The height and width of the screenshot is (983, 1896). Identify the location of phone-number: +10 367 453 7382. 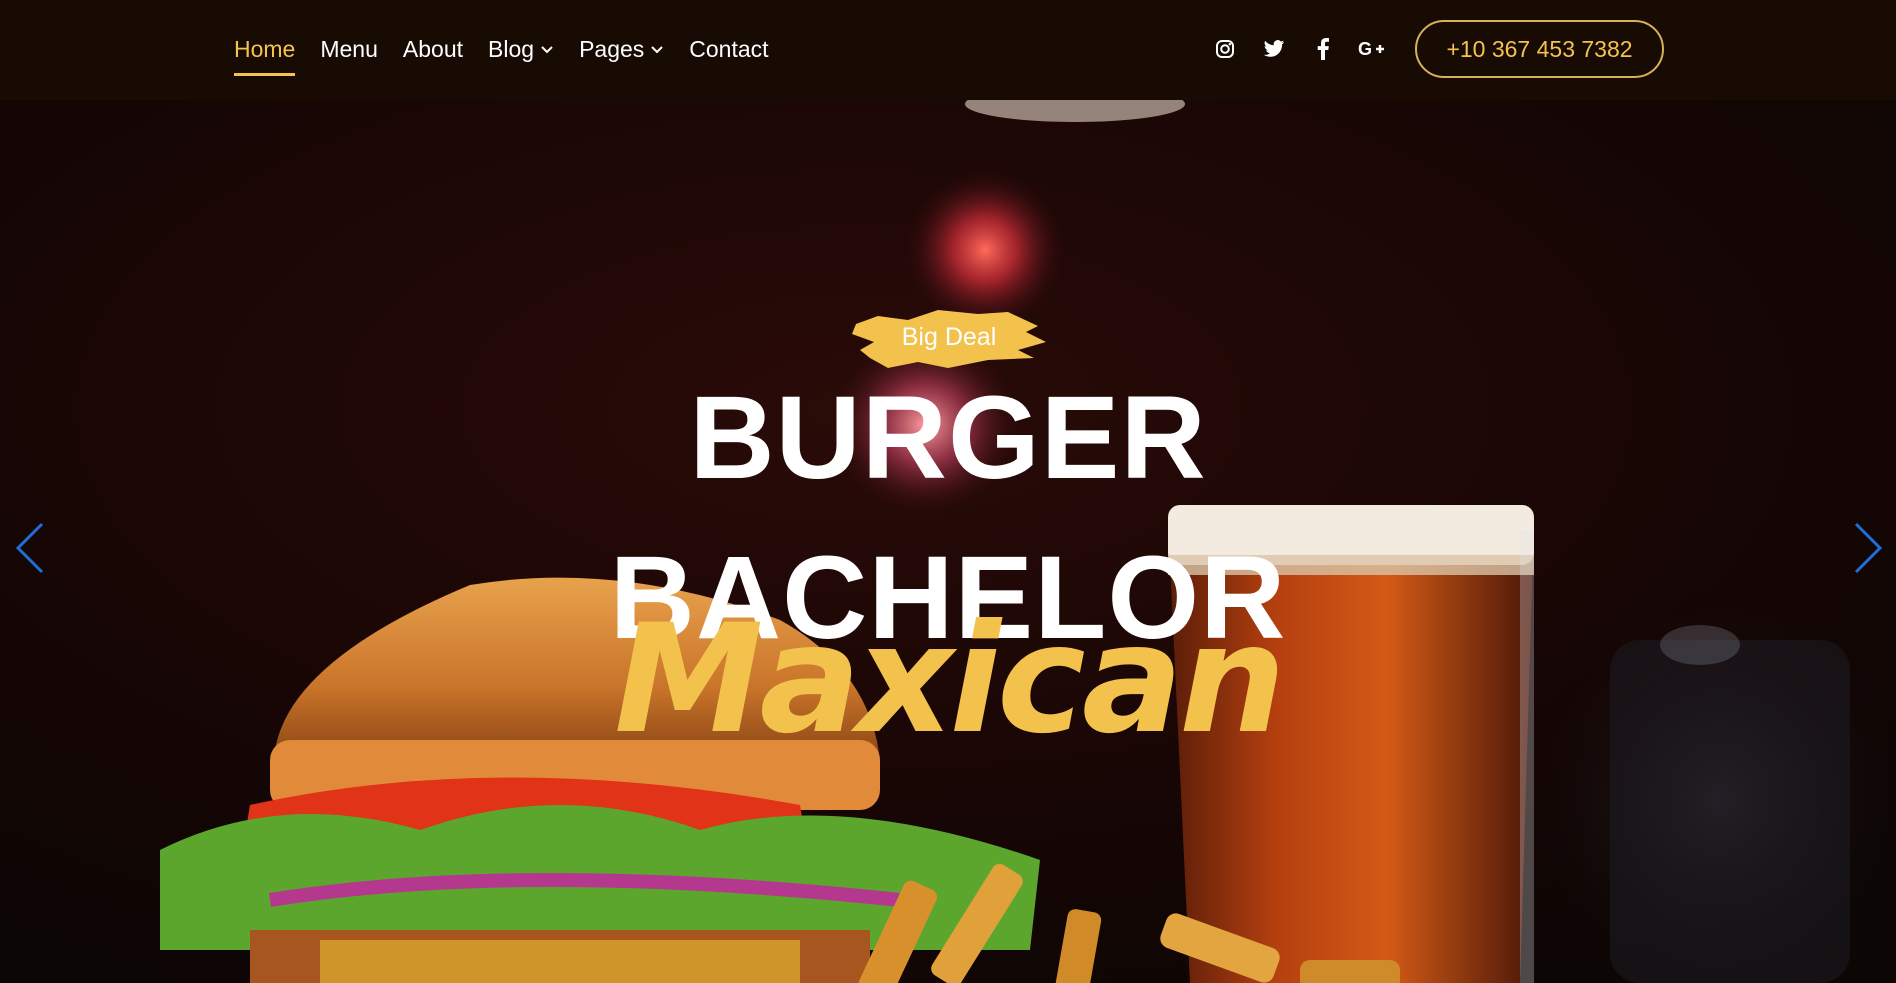
(1539, 48).